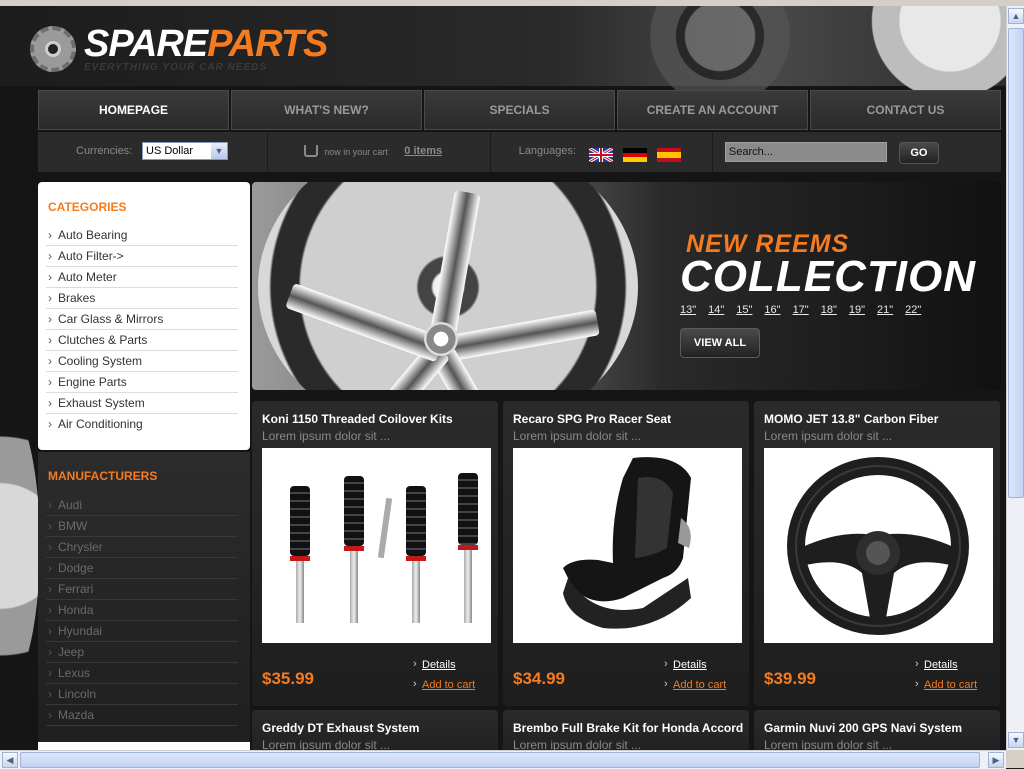 The height and width of the screenshot is (769, 1024). Describe the element at coordinates (712, 110) in the screenshot. I see `nav-create-account: CREATE AN ACCOUNT` at that location.